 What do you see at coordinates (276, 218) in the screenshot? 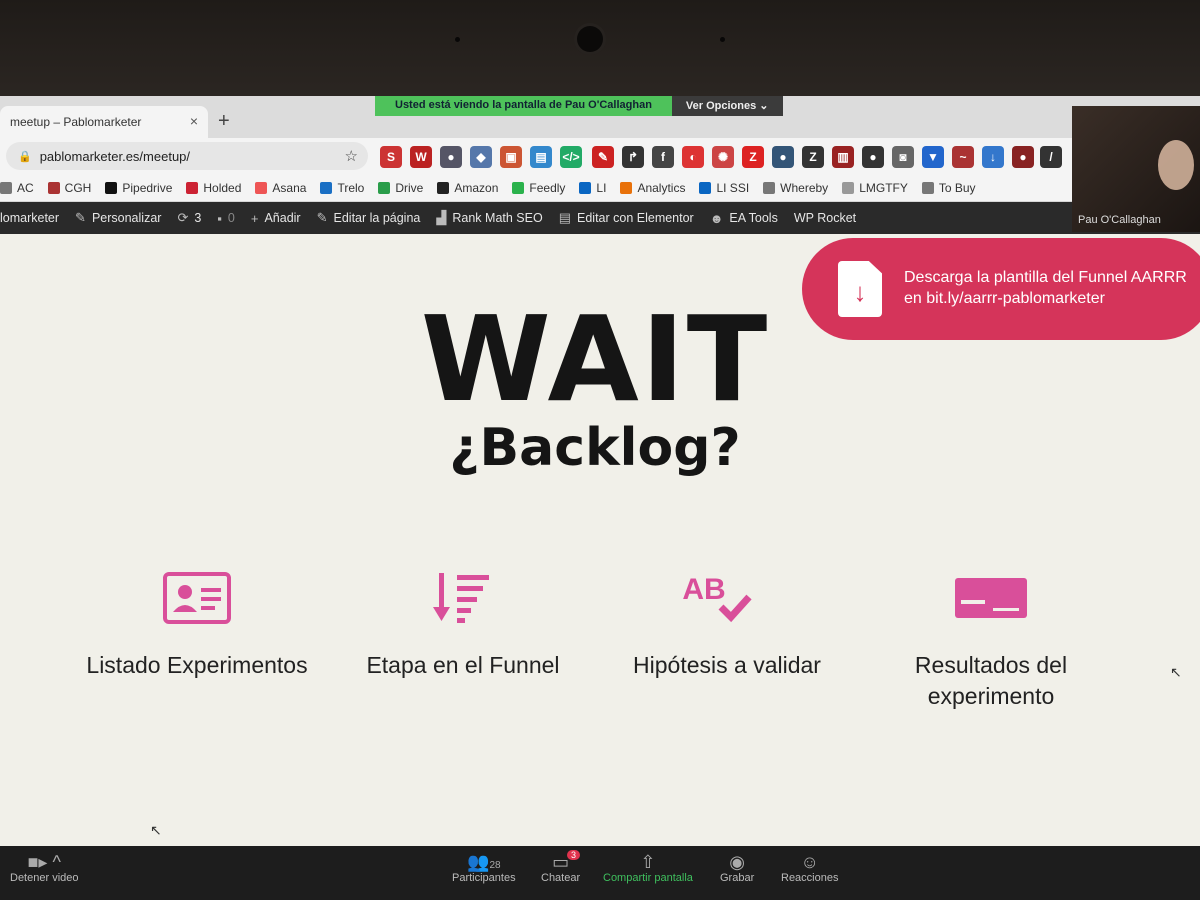
I see `add-new-link: + Añadir` at bounding box center [276, 218].